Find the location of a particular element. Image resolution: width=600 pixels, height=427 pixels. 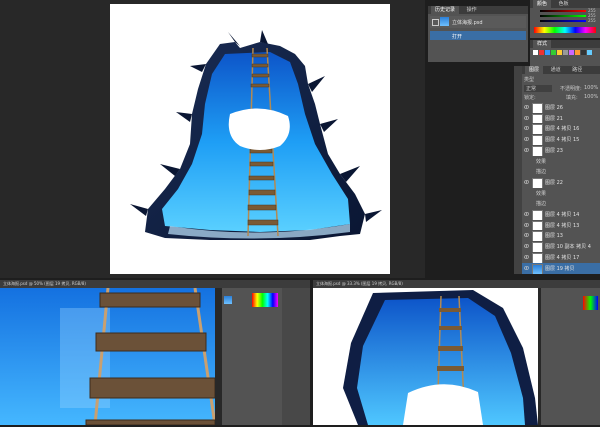

bottom-right-title: 立体海报.psd @ 33.3% (图层 19 拷贝, RGB/8) is located at coordinates (456, 284).